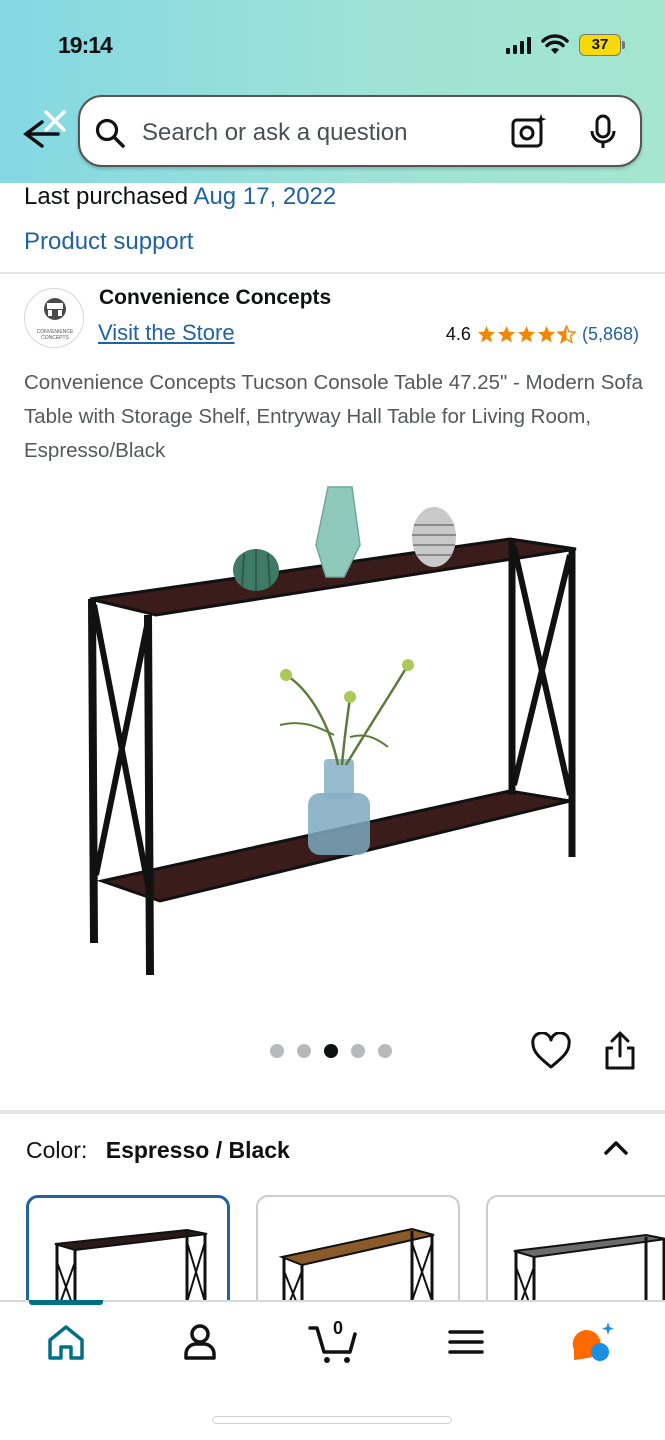  Describe the element at coordinates (166, 333) in the screenshot. I see `visit-store-link: Visit the Store` at that location.